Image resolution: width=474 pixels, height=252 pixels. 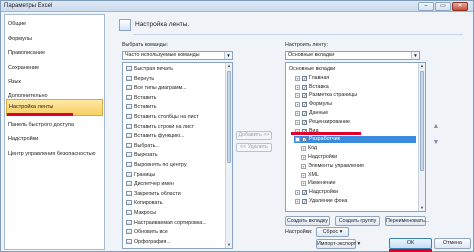 What do you see at coordinates (436, 127) in the screenshot?
I see `move-up-icon: ▲` at bounding box center [436, 127].